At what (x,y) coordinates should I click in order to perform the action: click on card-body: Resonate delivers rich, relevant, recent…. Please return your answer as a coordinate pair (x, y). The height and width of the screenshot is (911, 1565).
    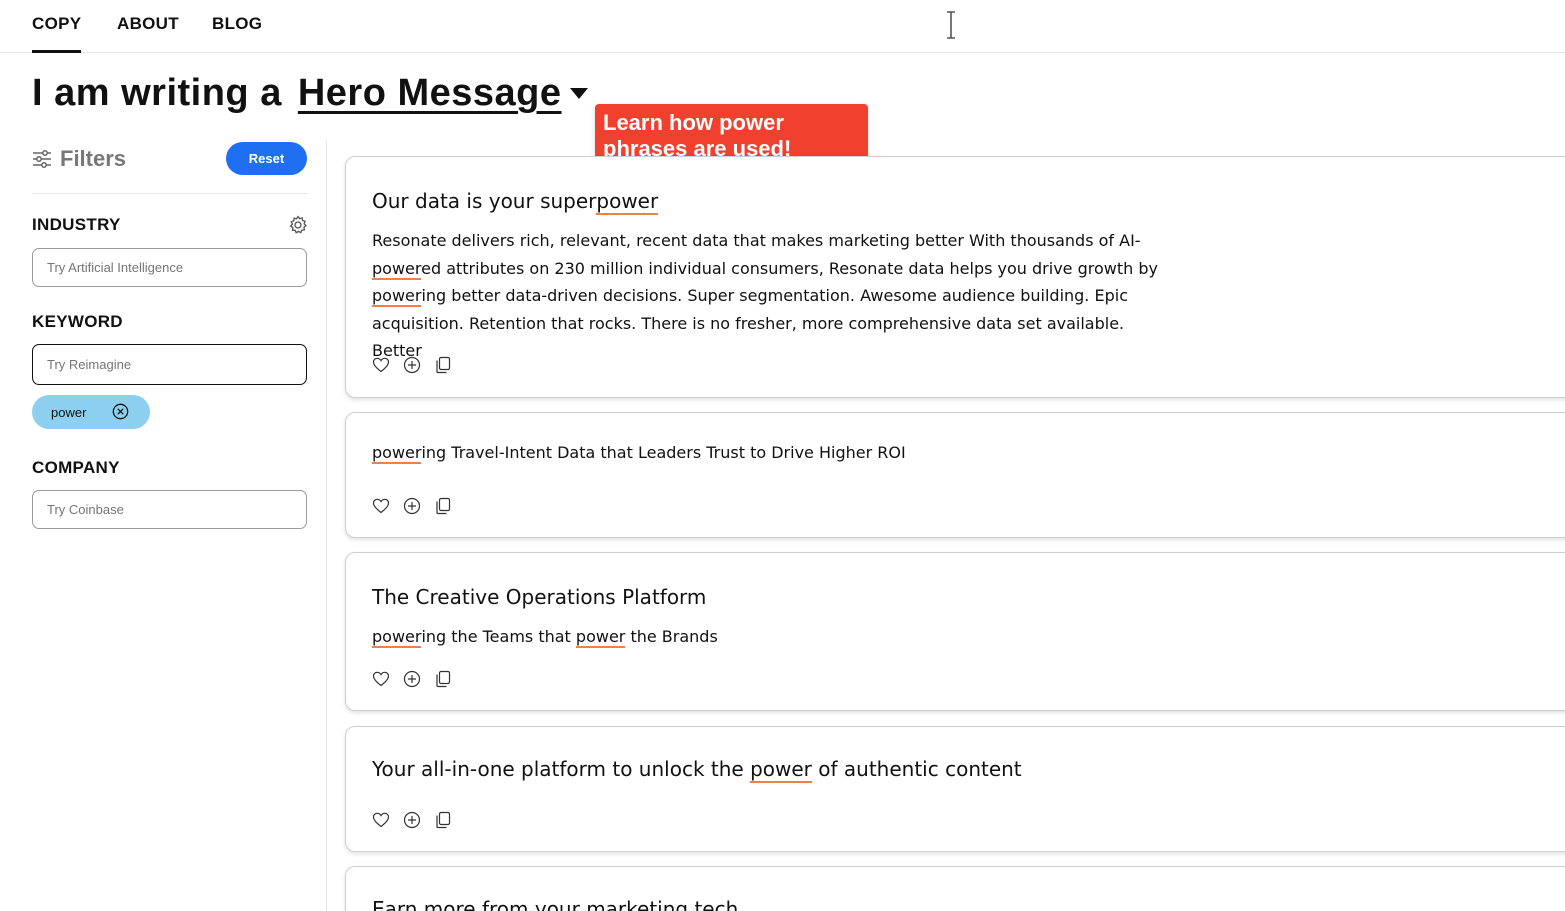
    Looking at the image, I should click on (765, 295).